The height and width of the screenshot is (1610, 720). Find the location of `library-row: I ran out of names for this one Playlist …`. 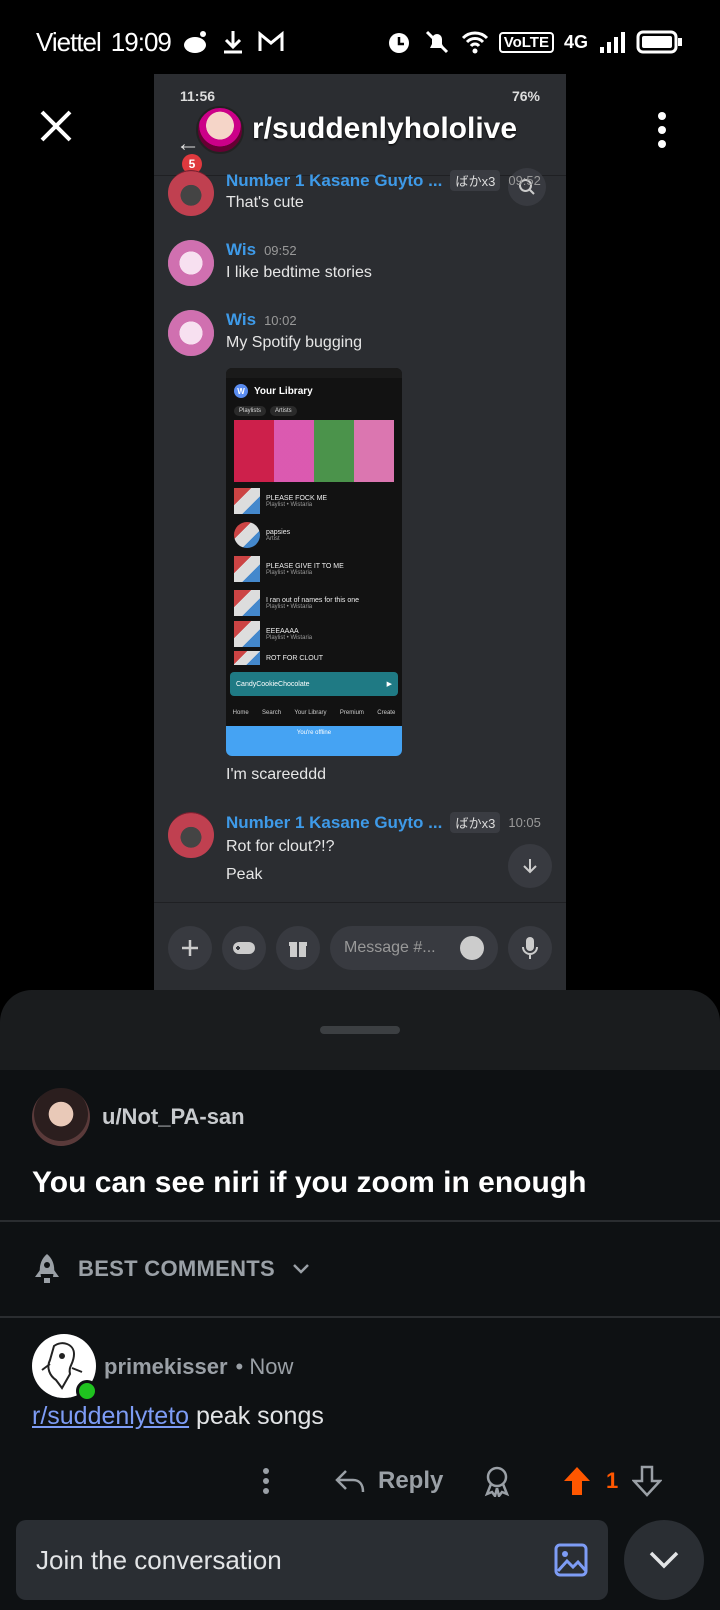

library-row: I ran out of names for this one Playlist … is located at coordinates (314, 603).